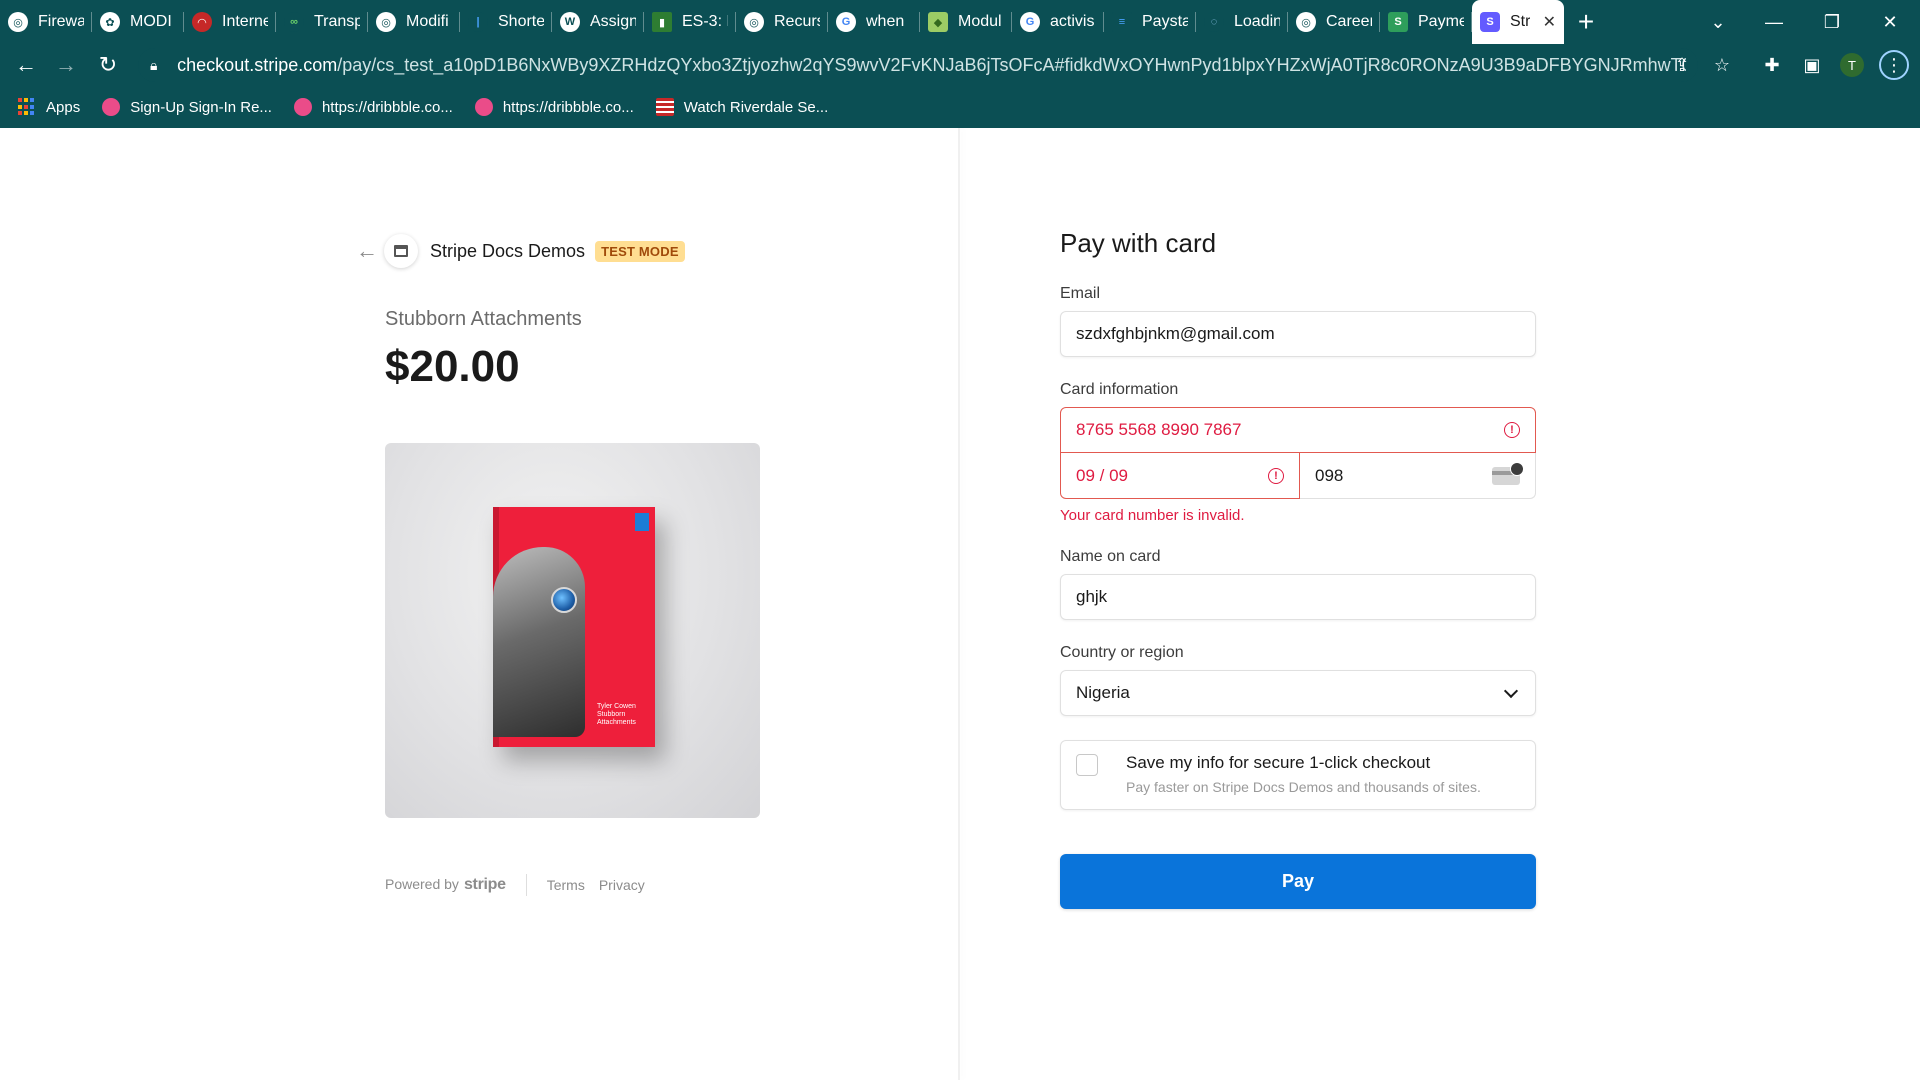 Image resolution: width=1920 pixels, height=1080 pixels. Describe the element at coordinates (507, 251) in the screenshot. I see `merchant-name: Stripe Docs Demos` at that location.